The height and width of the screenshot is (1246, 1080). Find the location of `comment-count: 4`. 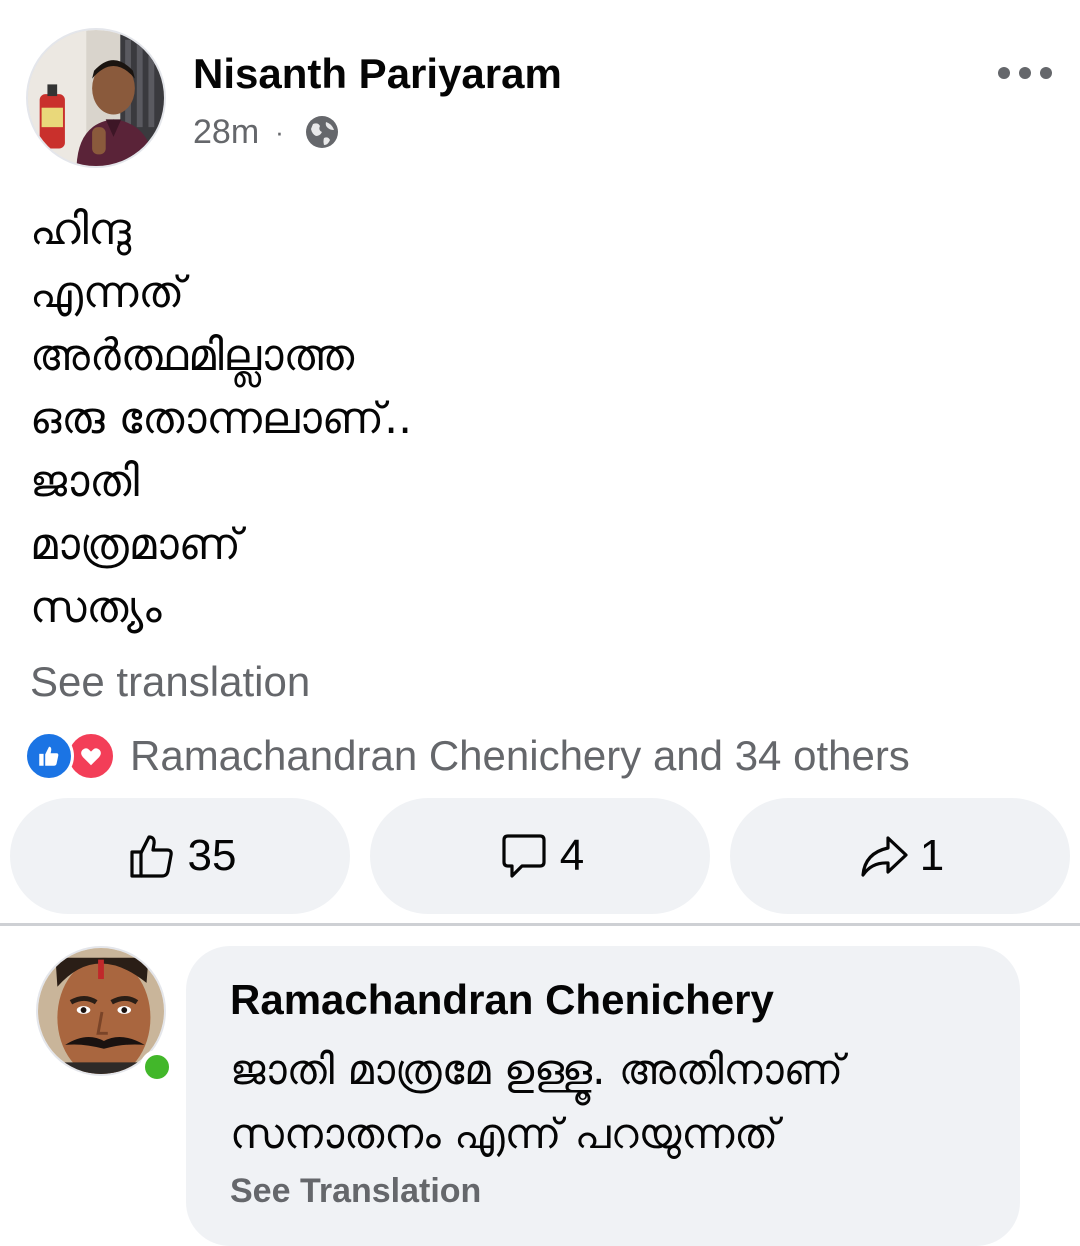

comment-count: 4 is located at coordinates (572, 855).